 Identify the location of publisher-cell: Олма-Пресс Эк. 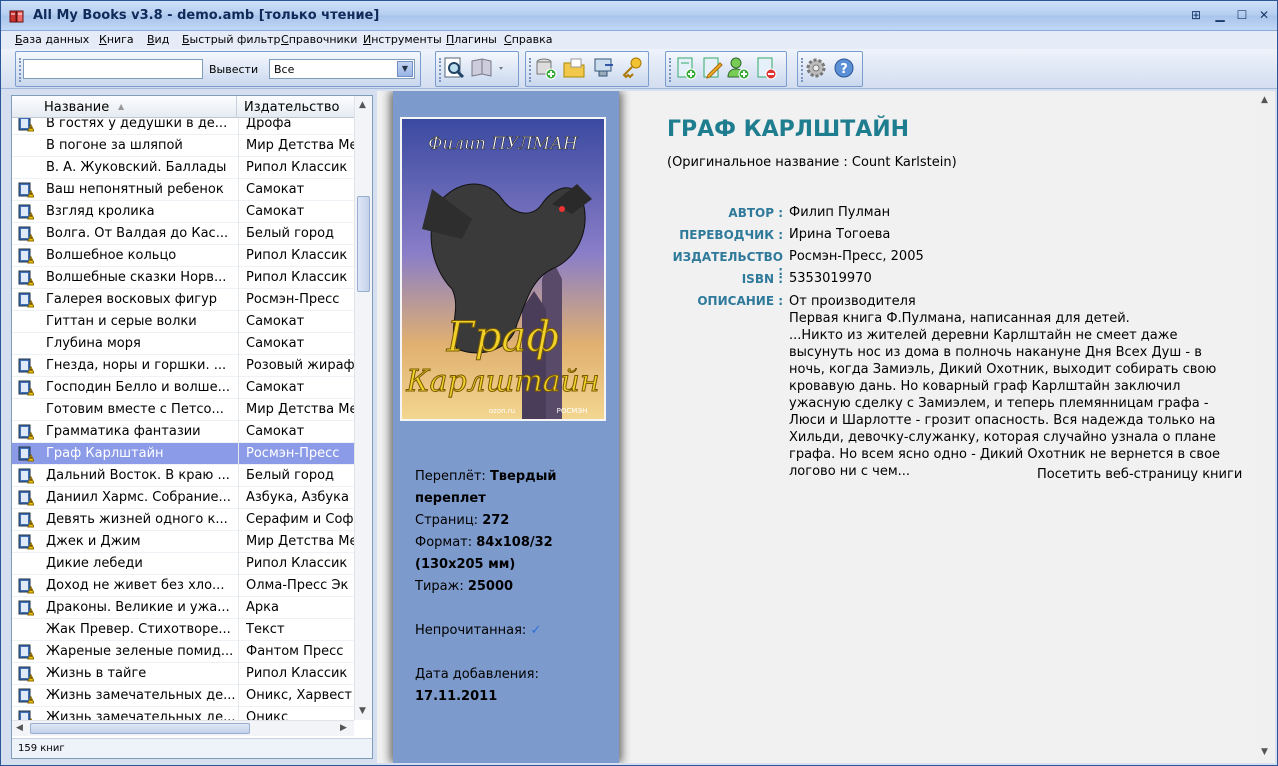
(297, 585).